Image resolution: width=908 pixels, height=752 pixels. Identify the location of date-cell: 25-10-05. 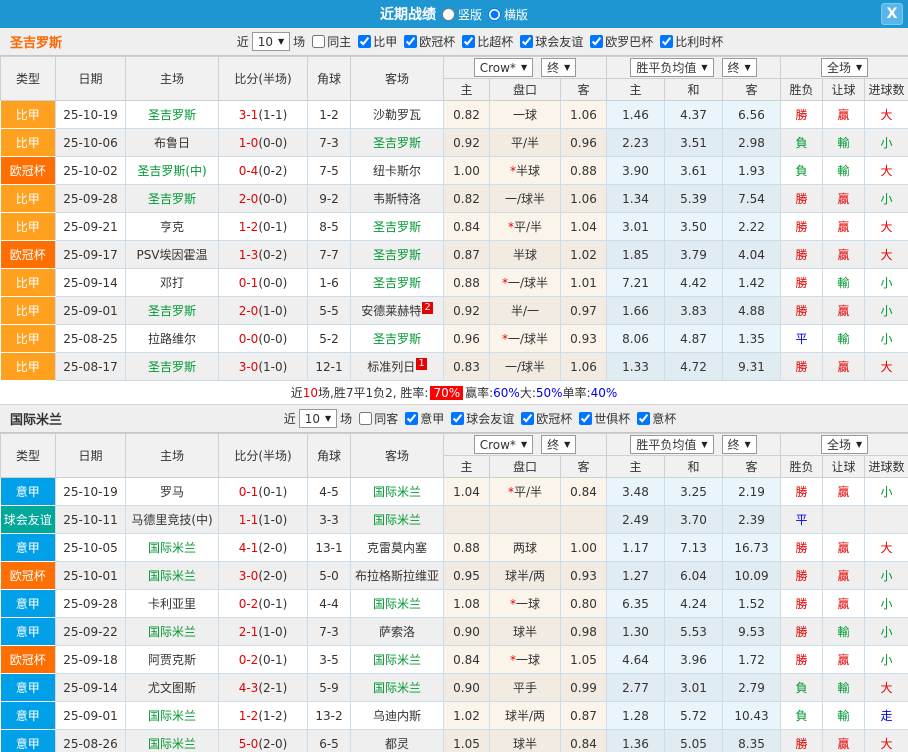
(90, 547).